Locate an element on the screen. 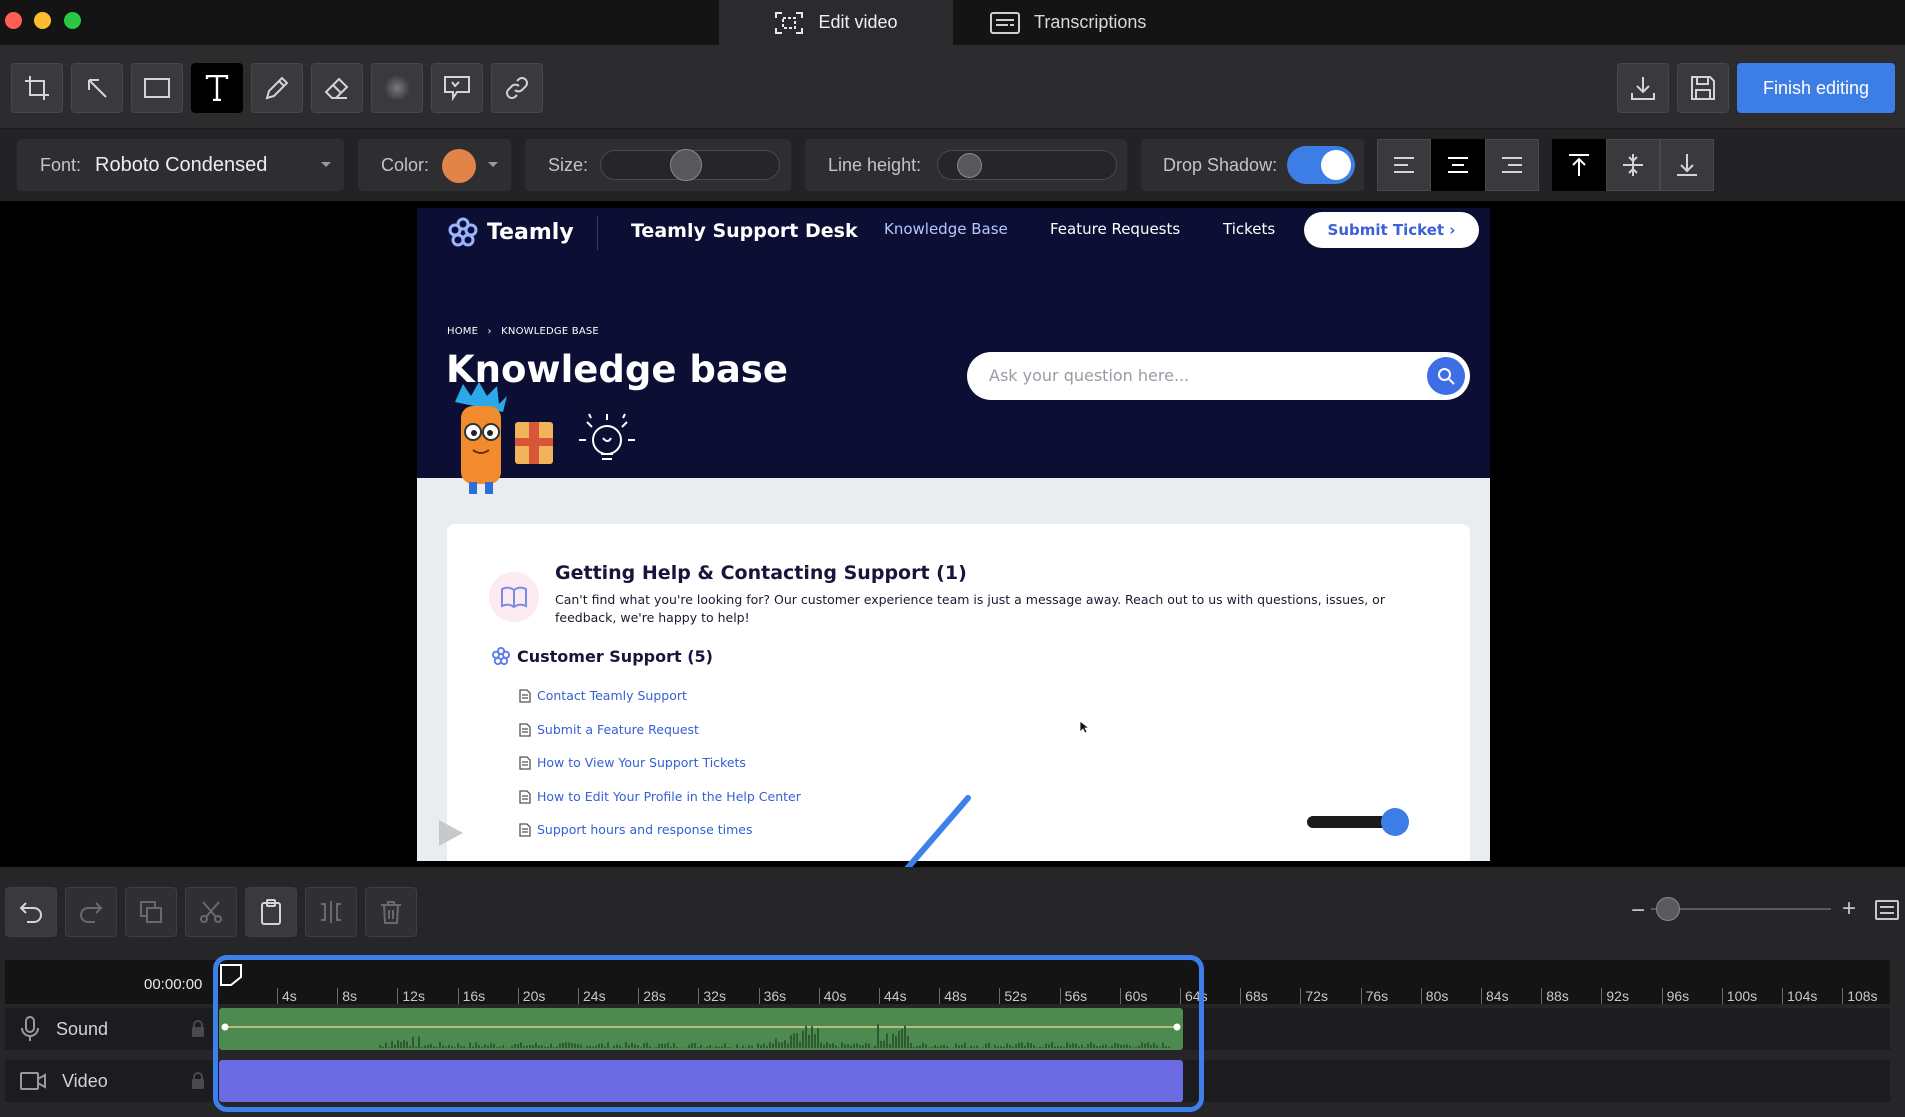 The image size is (1905, 1117). line-height-control: Line height: is located at coordinates (966, 165).